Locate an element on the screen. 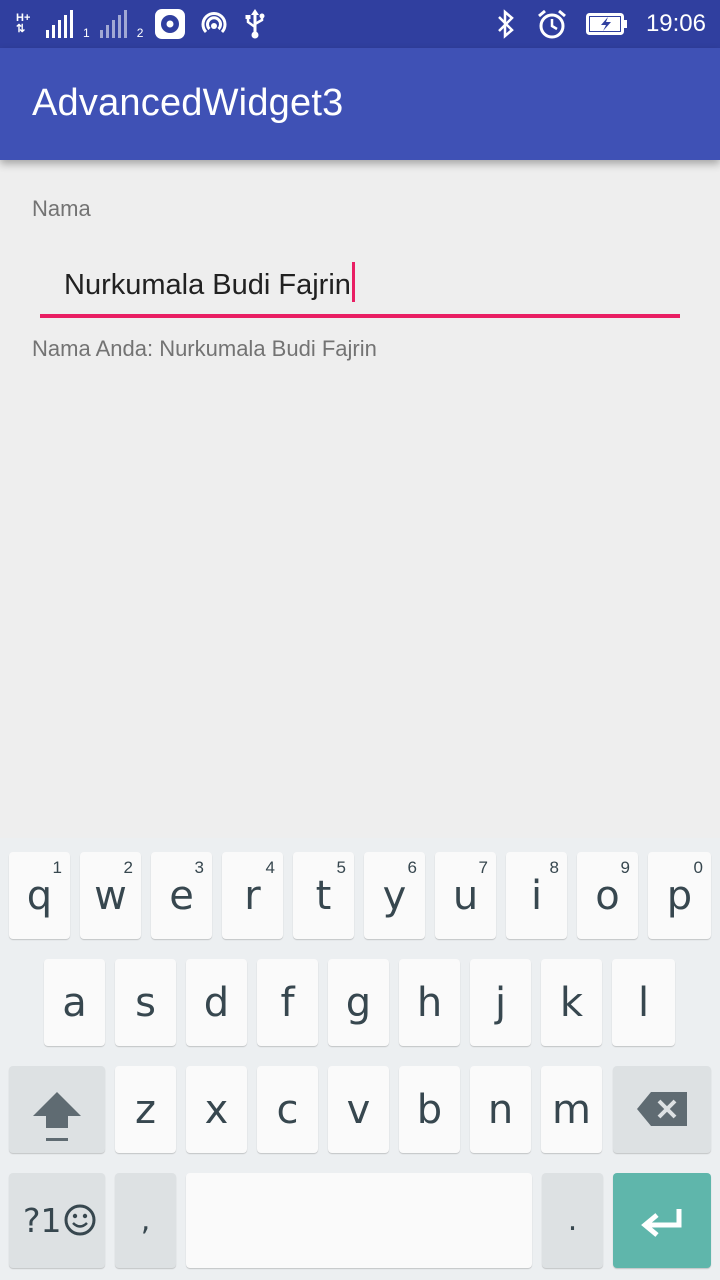 The height and width of the screenshot is (1280, 720). key-w: 2w is located at coordinates (110, 895).